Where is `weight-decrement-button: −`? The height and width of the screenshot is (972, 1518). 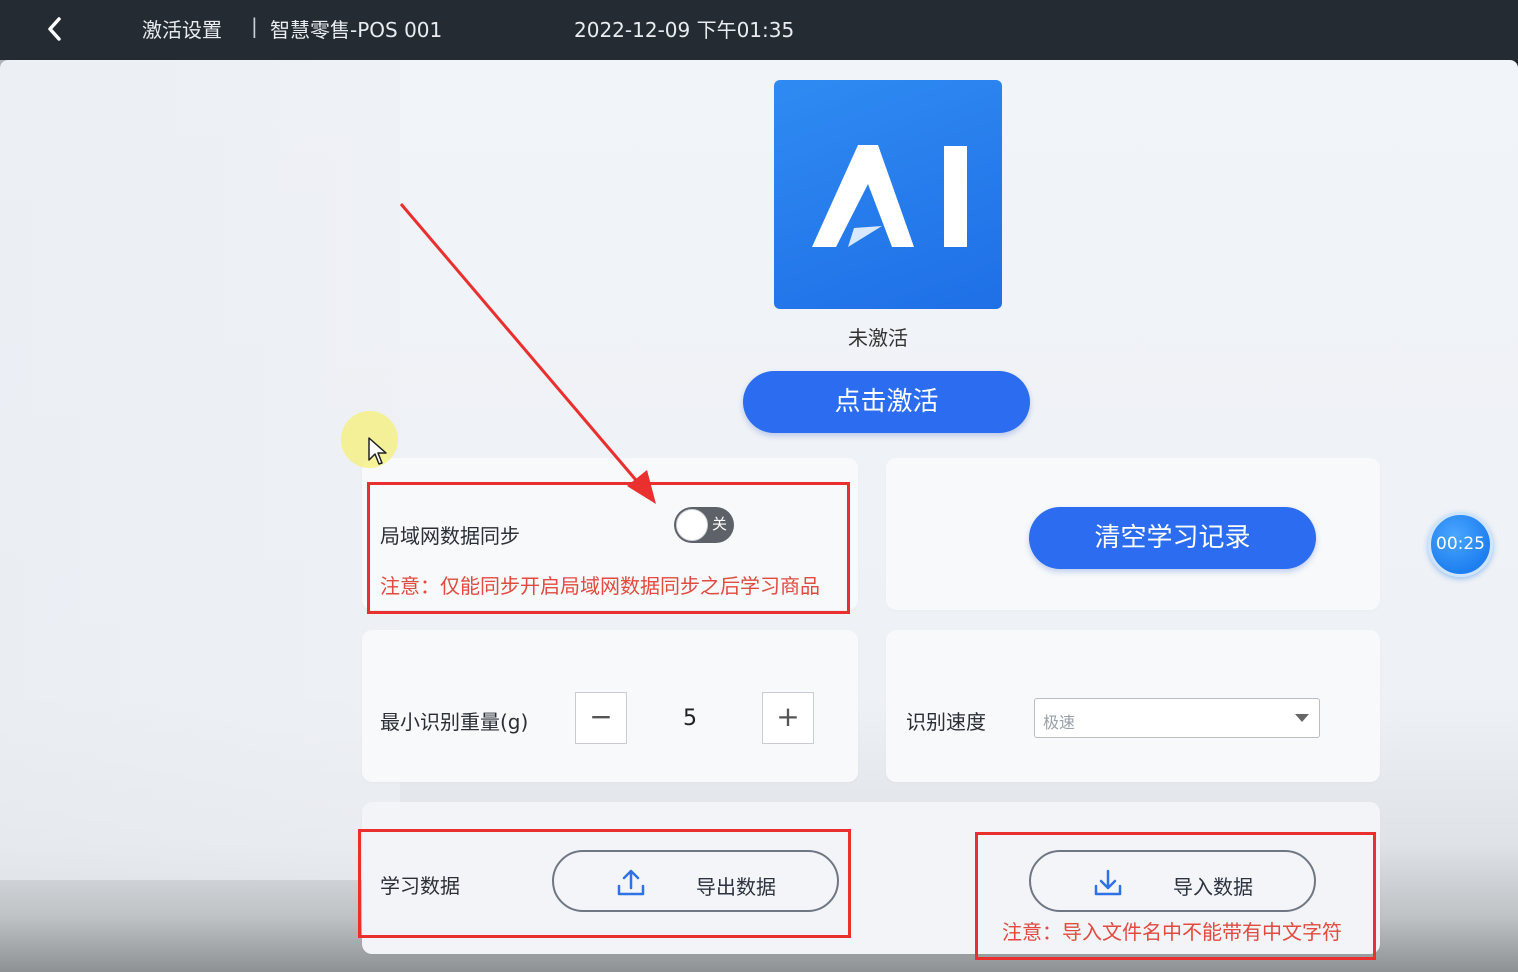
weight-decrement-button: − is located at coordinates (601, 718).